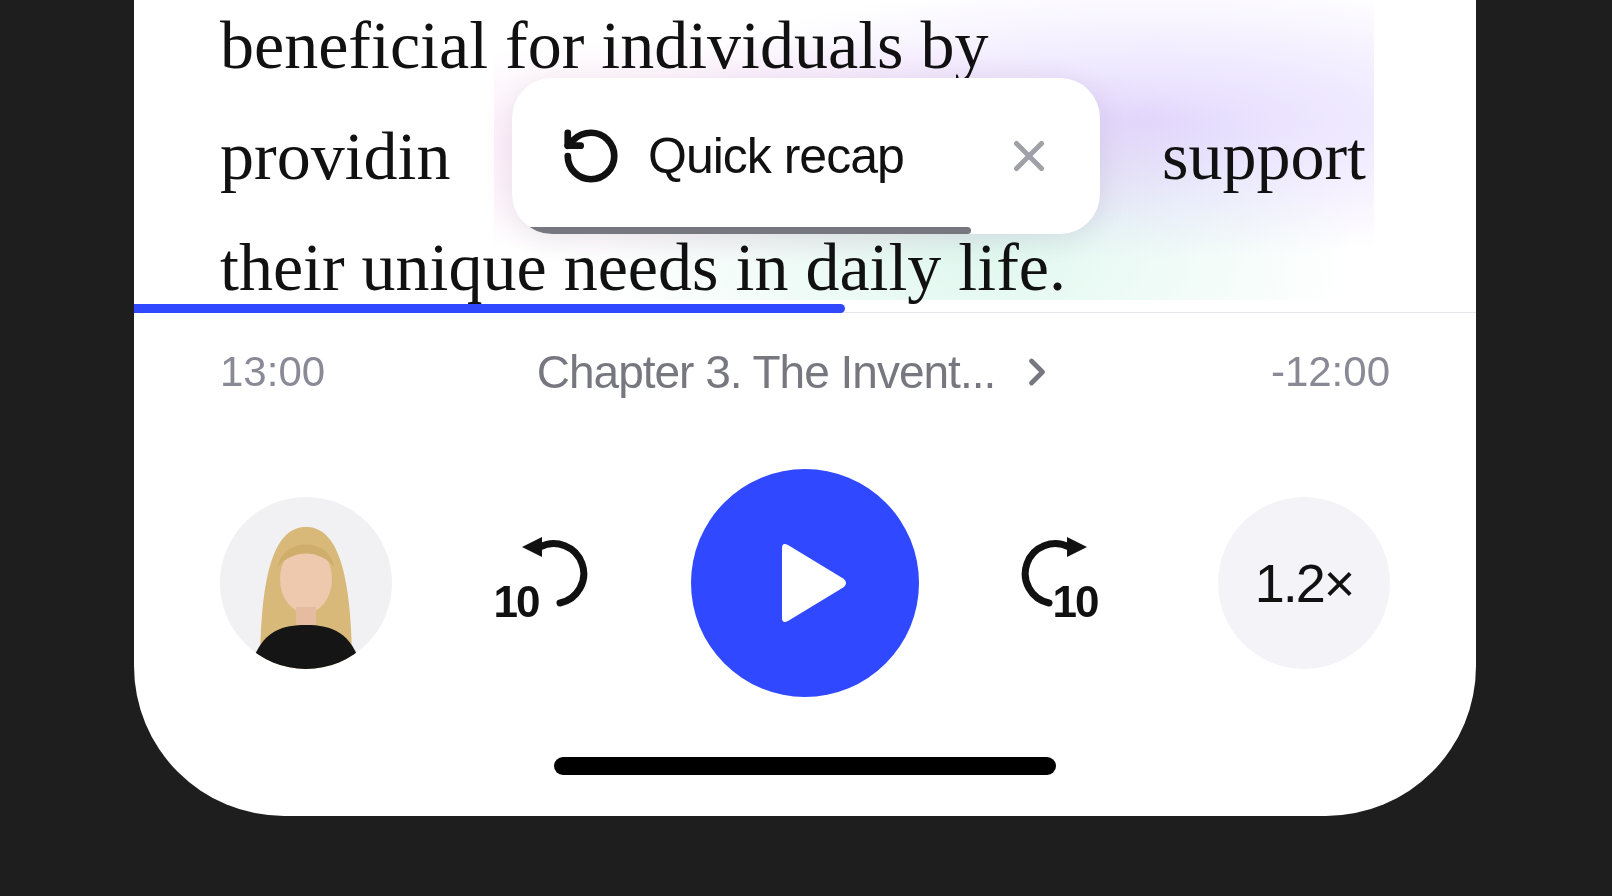 This screenshot has height=896, width=1612. Describe the element at coordinates (541, 583) in the screenshot. I see `skip-back-button: 10` at that location.